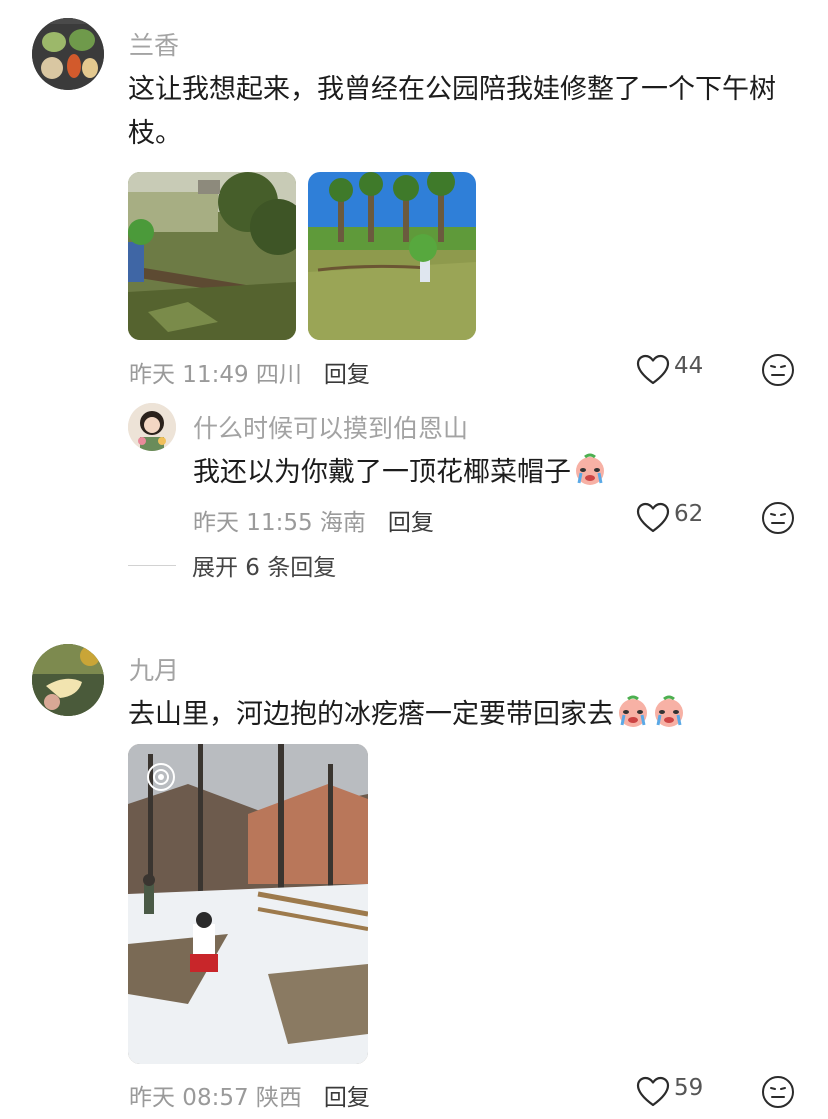 This screenshot has height=1119, width=828. What do you see at coordinates (279, 523) in the screenshot?
I see `reply-time-location: 昨天 11:55 海南` at bounding box center [279, 523].